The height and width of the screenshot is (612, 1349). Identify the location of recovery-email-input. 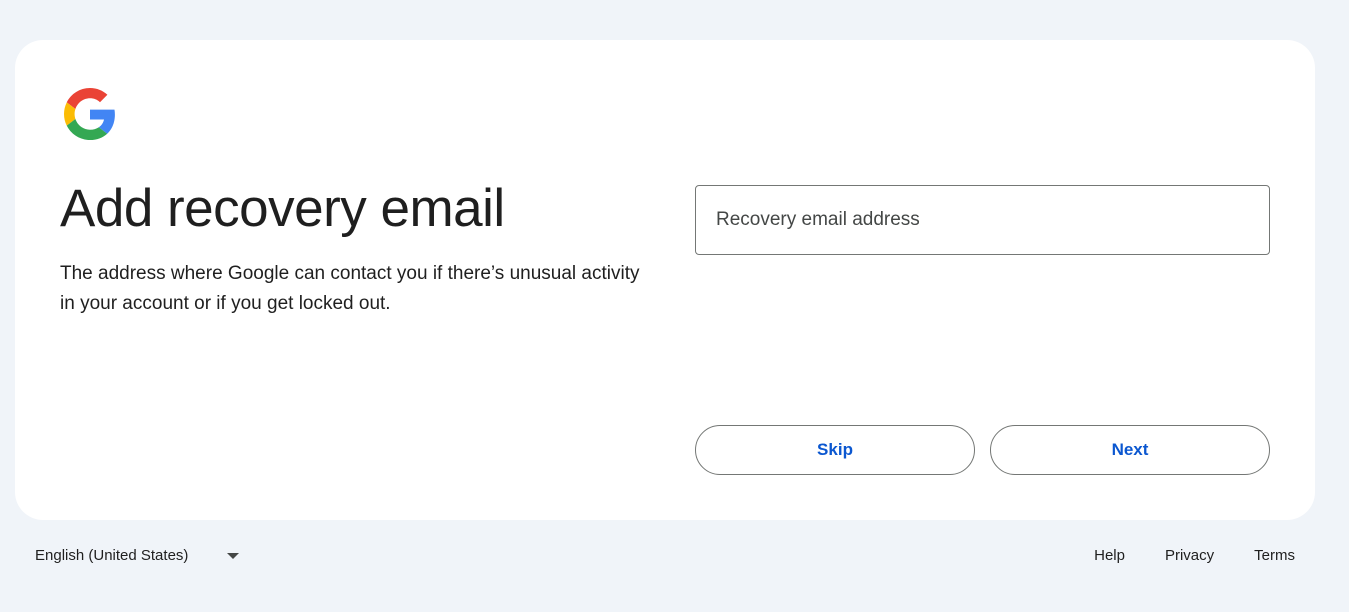
(982, 220).